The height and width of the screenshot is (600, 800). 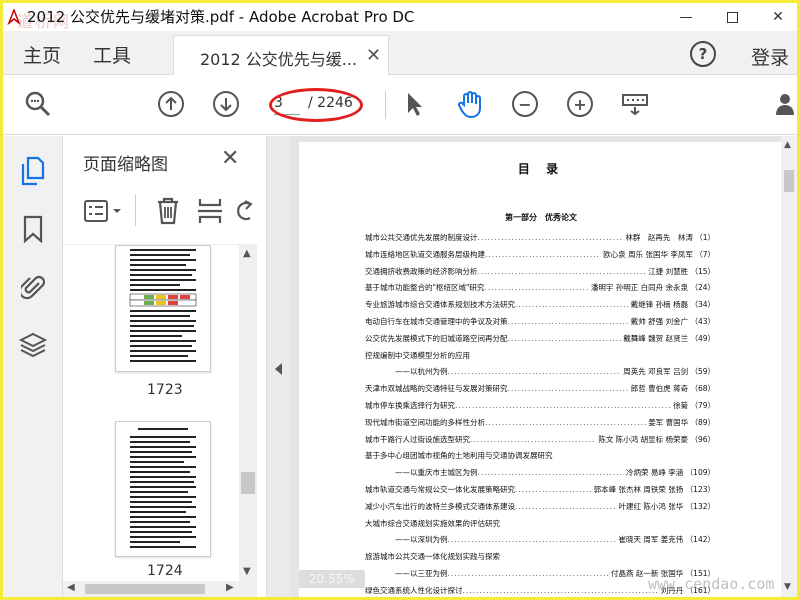 I want to click on zoom-level-overlay: 20.55%, so click(x=332, y=579).